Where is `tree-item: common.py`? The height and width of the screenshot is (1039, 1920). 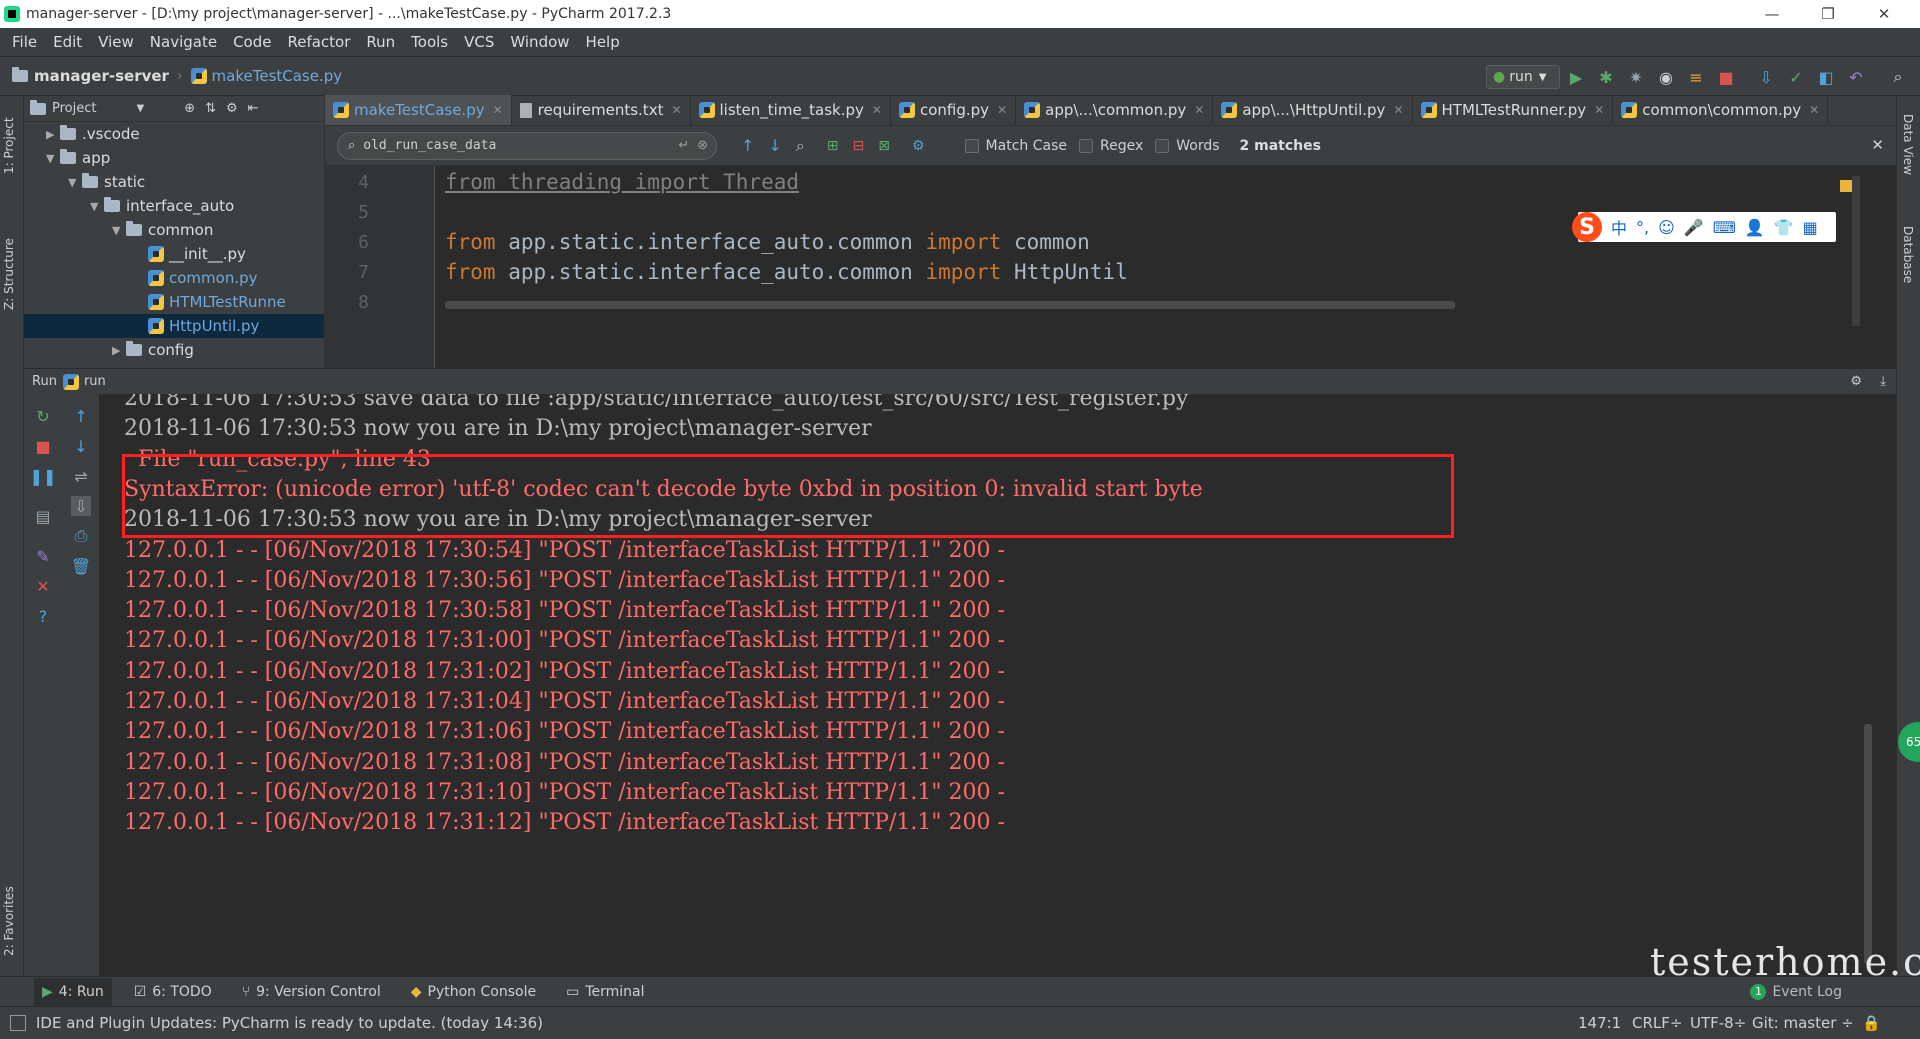 tree-item: common.py is located at coordinates (174, 278).